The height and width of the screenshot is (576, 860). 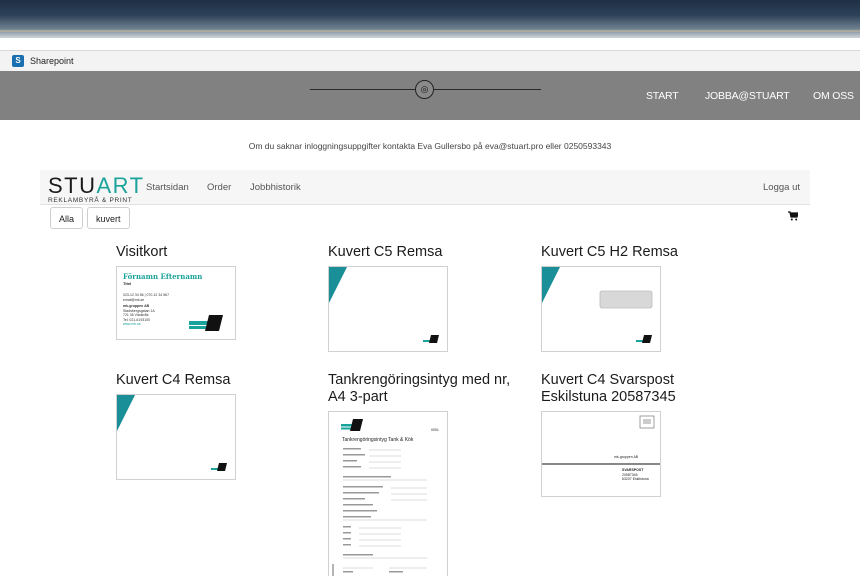 What do you see at coordinates (379, 512) in the screenshot?
I see `form-fields` at bounding box center [379, 512].